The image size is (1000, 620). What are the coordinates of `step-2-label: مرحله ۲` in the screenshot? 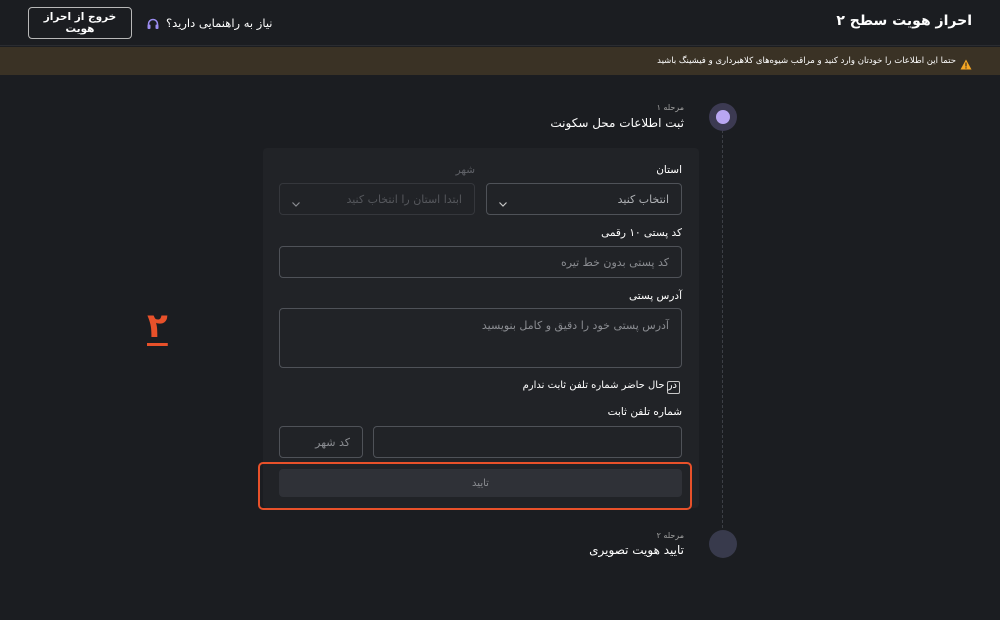 It's located at (670, 535).